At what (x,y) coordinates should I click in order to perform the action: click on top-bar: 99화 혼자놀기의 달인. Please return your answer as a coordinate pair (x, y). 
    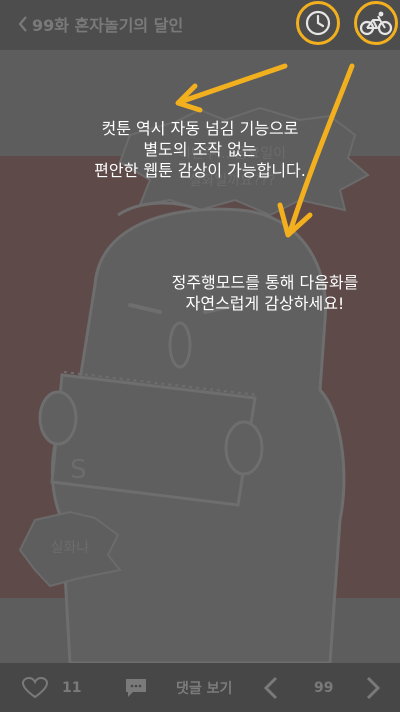
    Looking at the image, I should click on (200, 25).